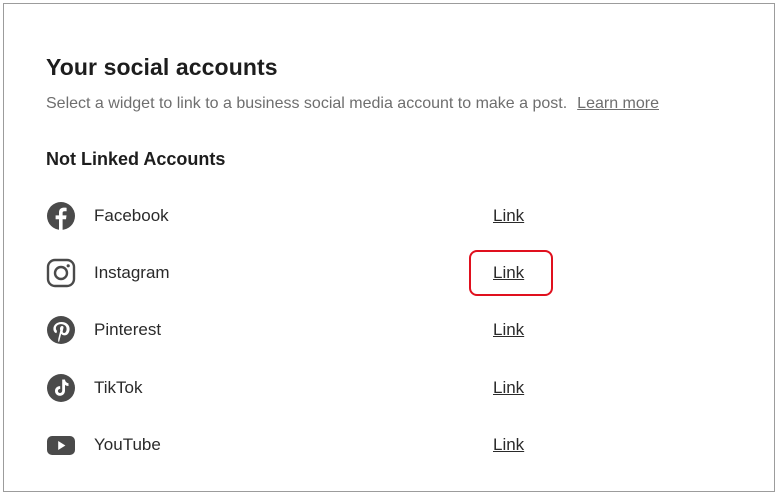 The image size is (780, 497). I want to click on facebook-icon, so click(61, 216).